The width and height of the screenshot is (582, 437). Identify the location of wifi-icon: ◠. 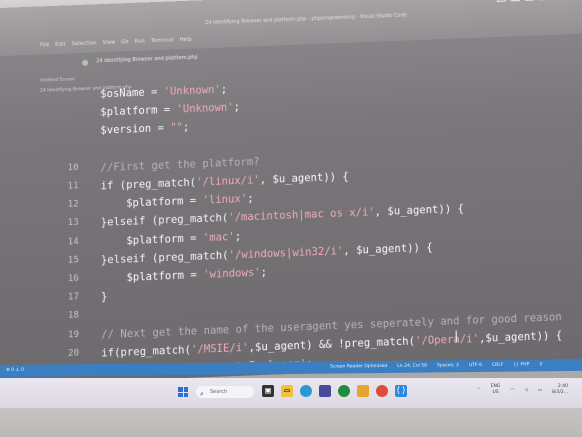
(512, 390).